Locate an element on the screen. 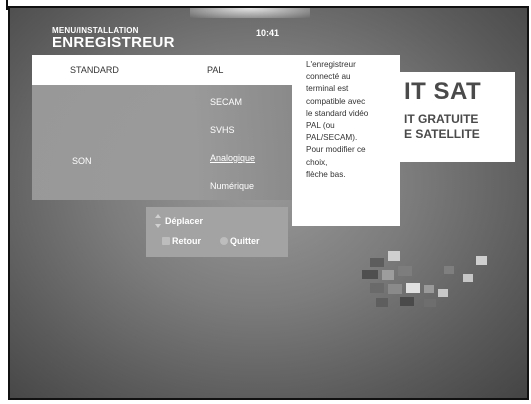 This screenshot has width=531, height=404. key-legend-panel is located at coordinates (217, 232).